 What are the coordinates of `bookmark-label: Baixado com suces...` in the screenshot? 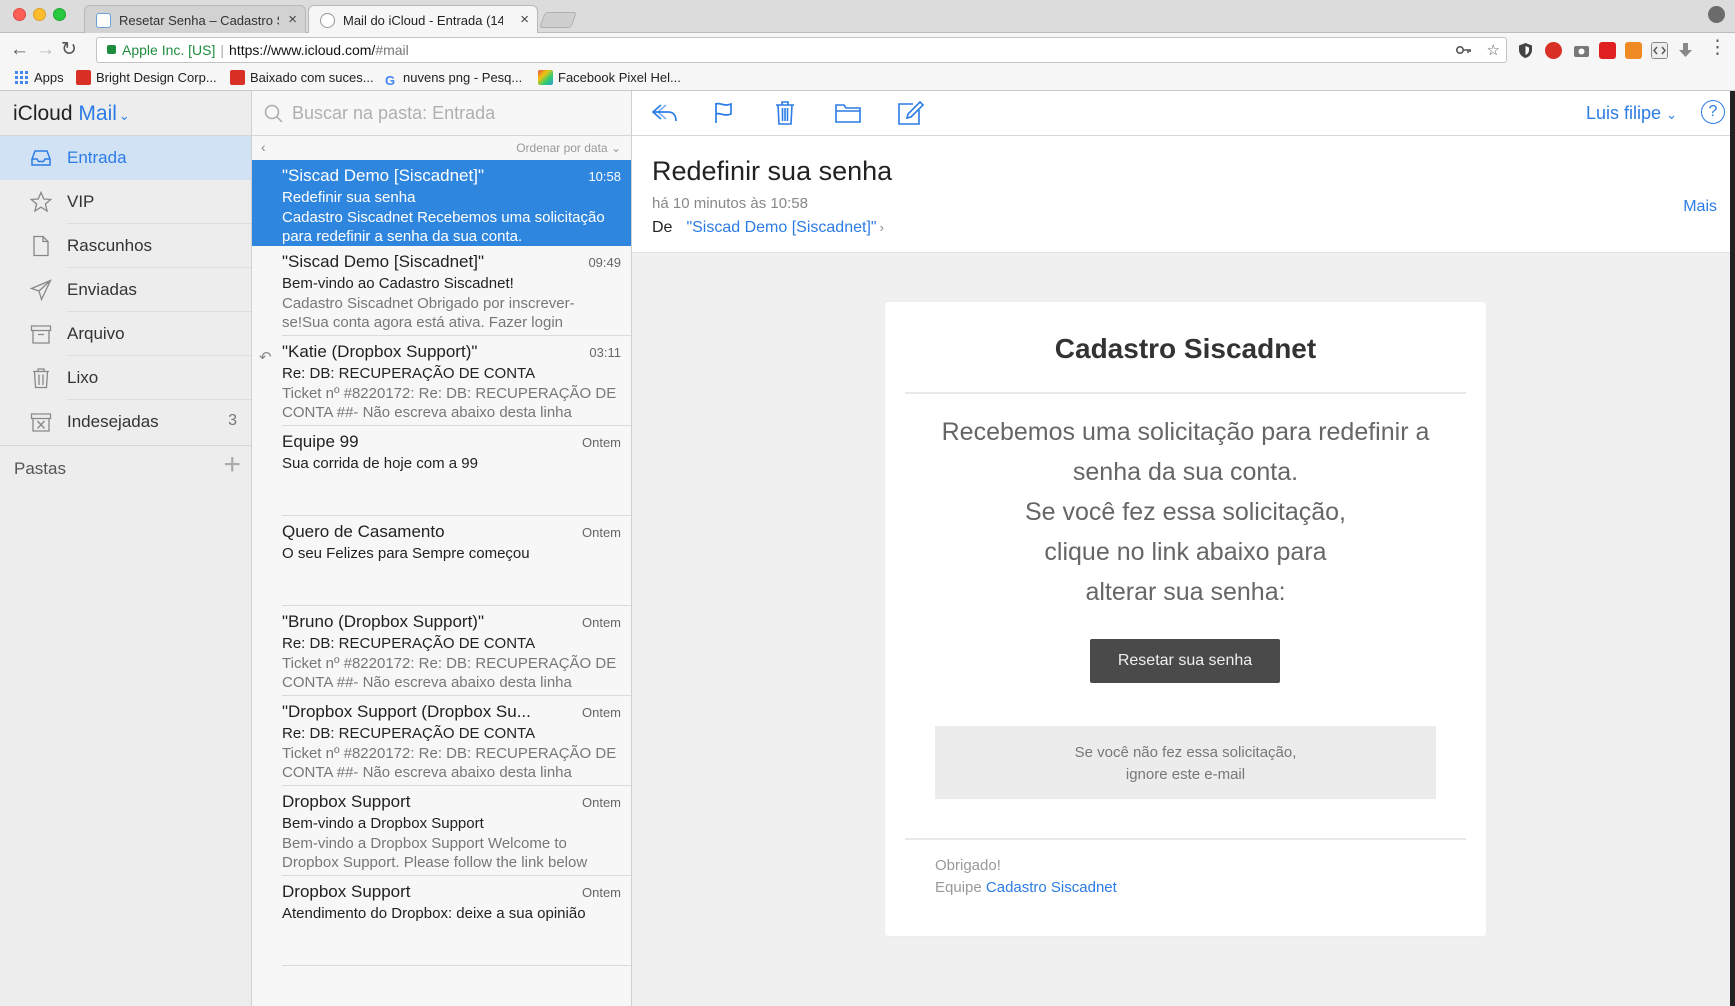 It's located at (312, 77).